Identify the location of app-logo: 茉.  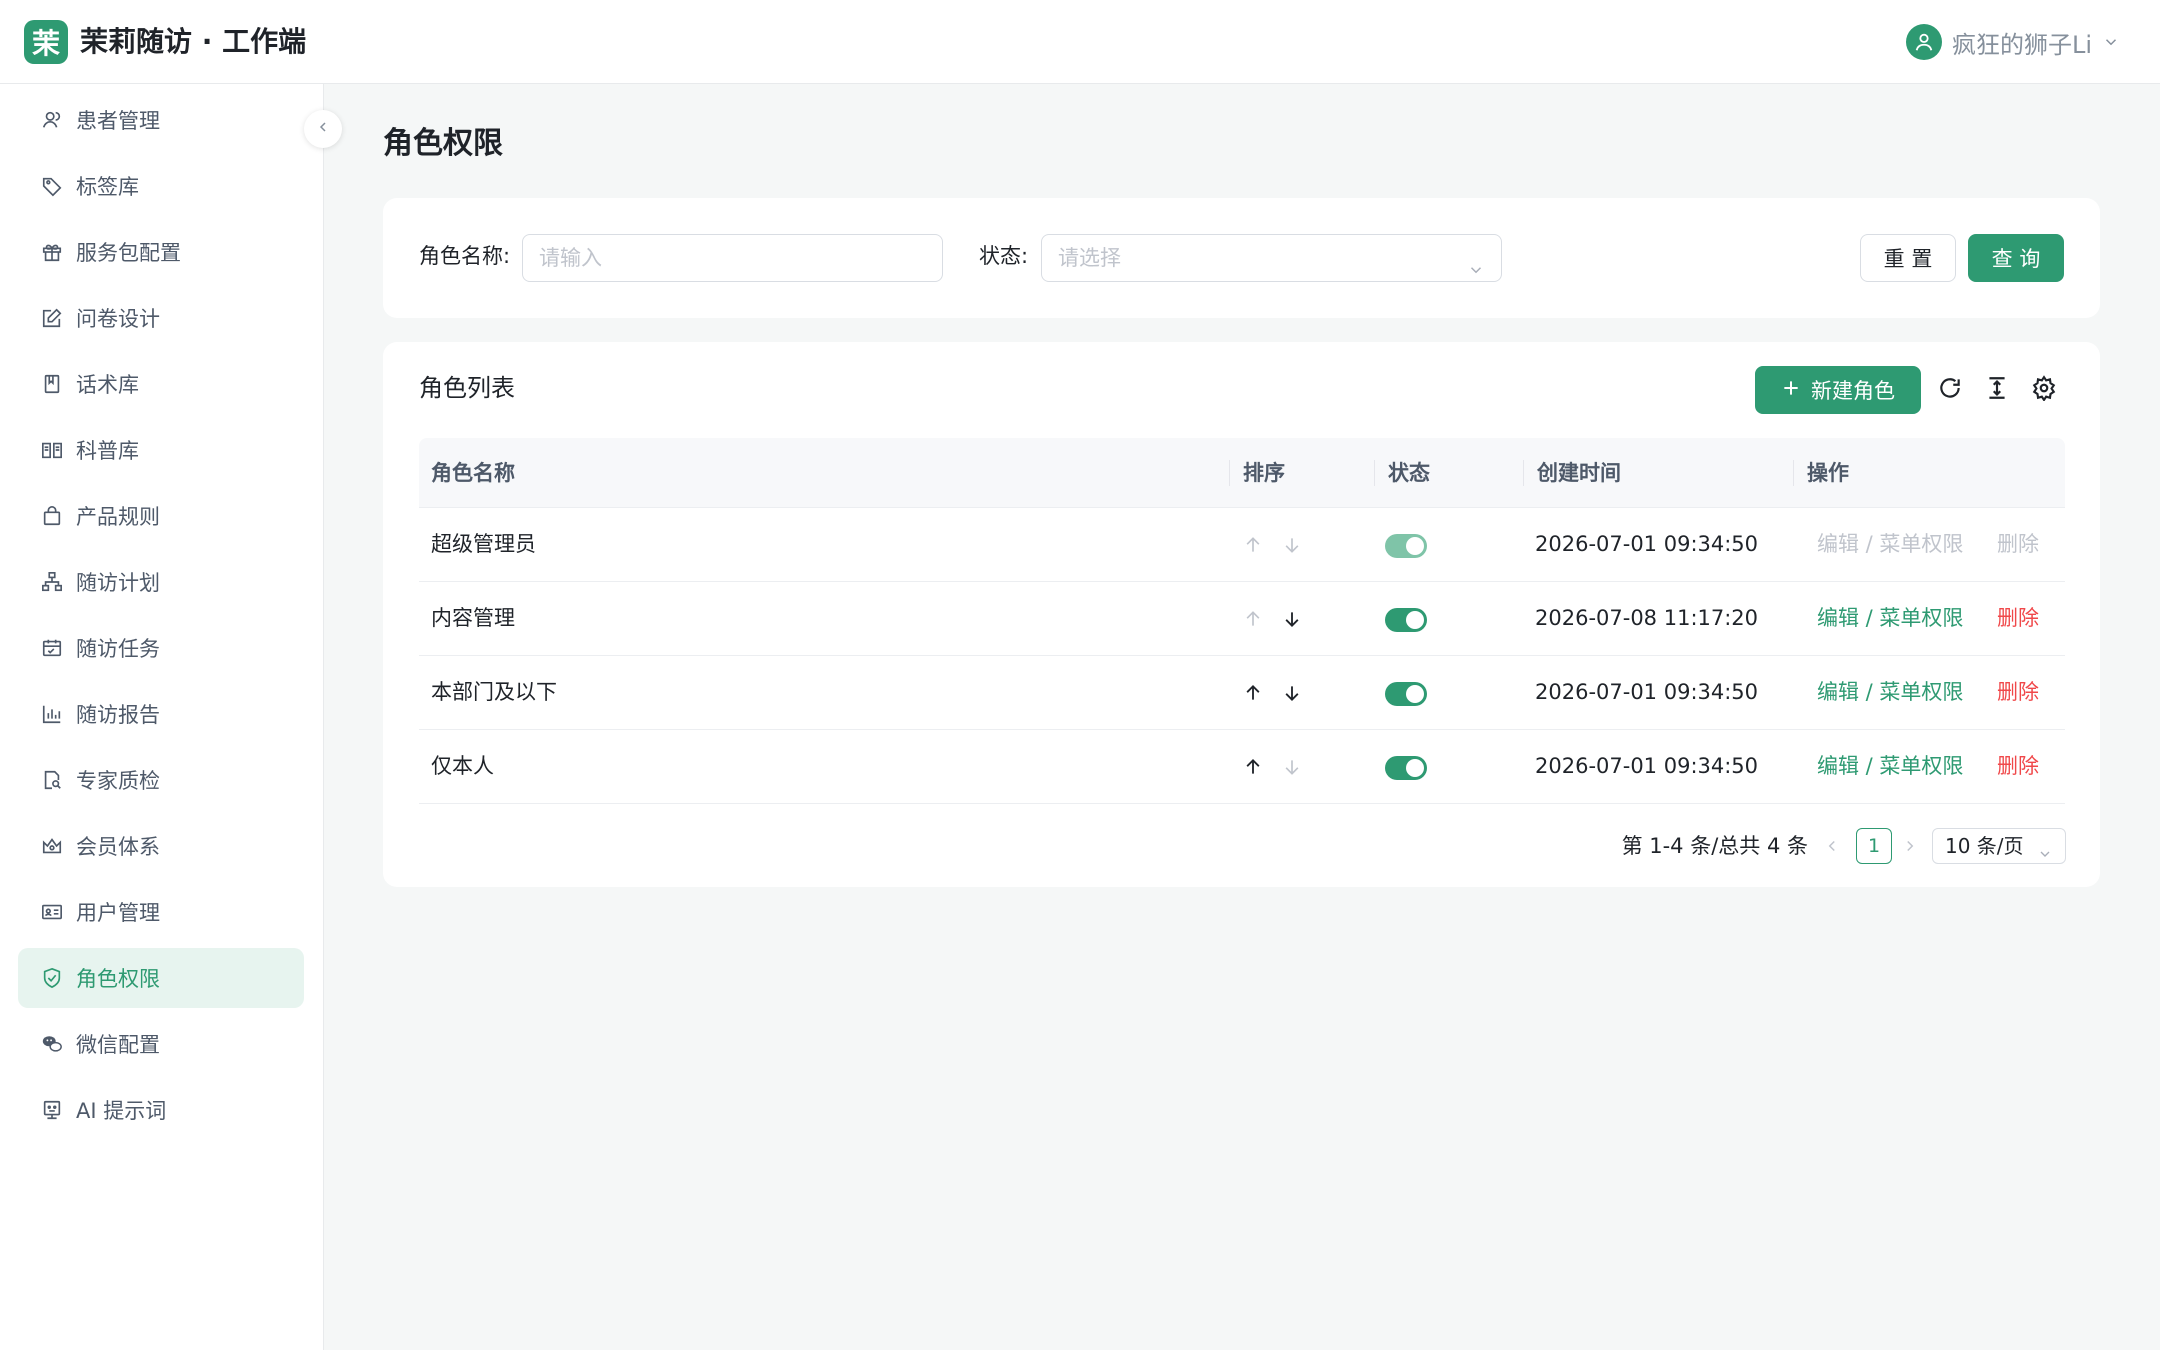
(46, 42).